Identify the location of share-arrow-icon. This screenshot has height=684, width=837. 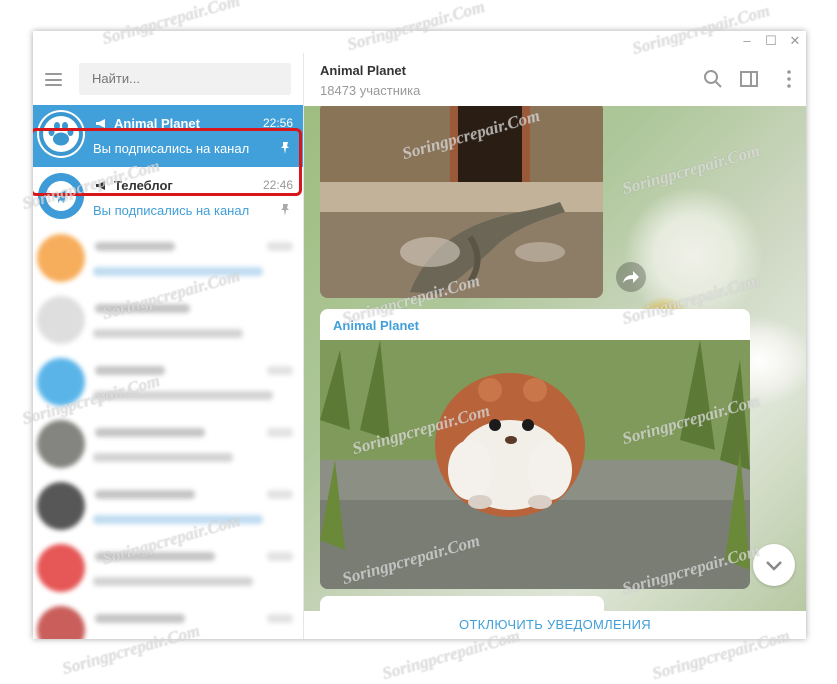
(631, 277).